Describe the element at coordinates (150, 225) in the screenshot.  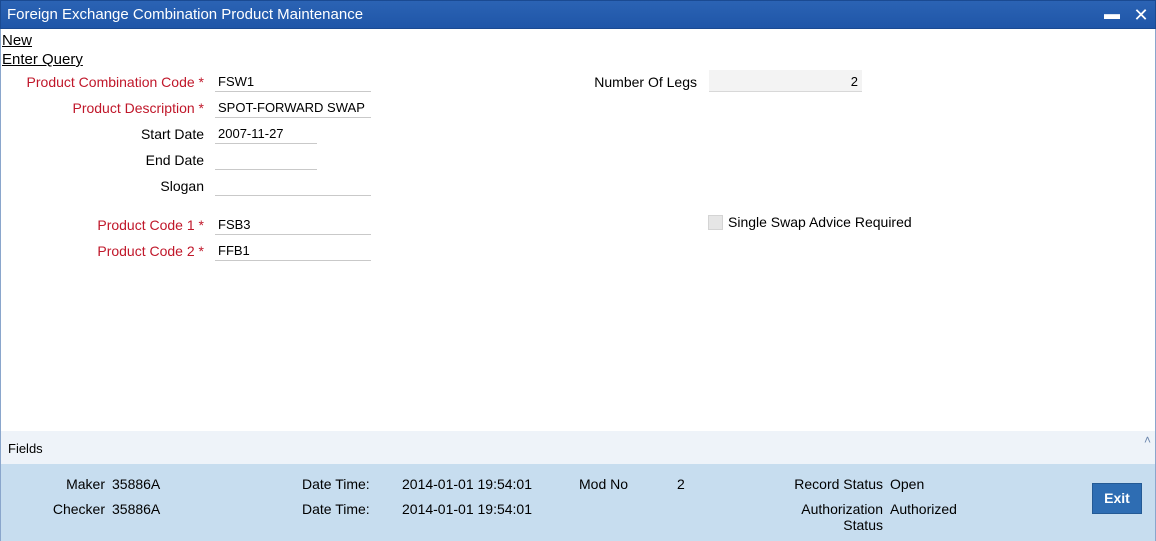
I see `product-code-1-label: Product Code 1 *` at that location.